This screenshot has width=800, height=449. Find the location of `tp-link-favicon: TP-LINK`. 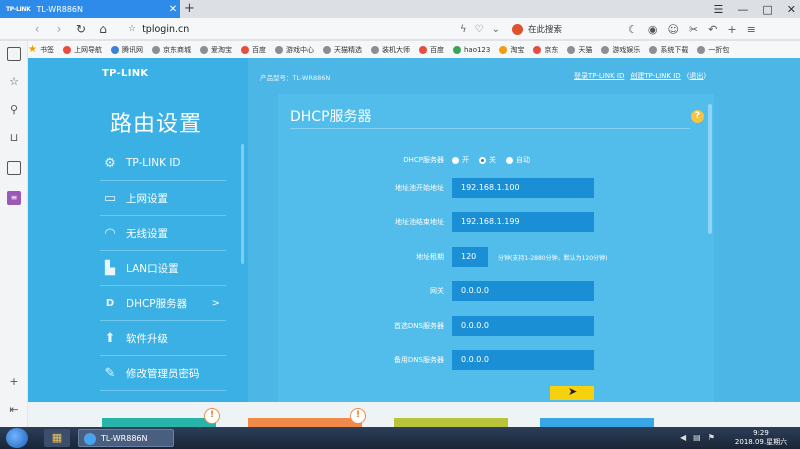

tp-link-favicon: TP-LINK is located at coordinates (18, 9).